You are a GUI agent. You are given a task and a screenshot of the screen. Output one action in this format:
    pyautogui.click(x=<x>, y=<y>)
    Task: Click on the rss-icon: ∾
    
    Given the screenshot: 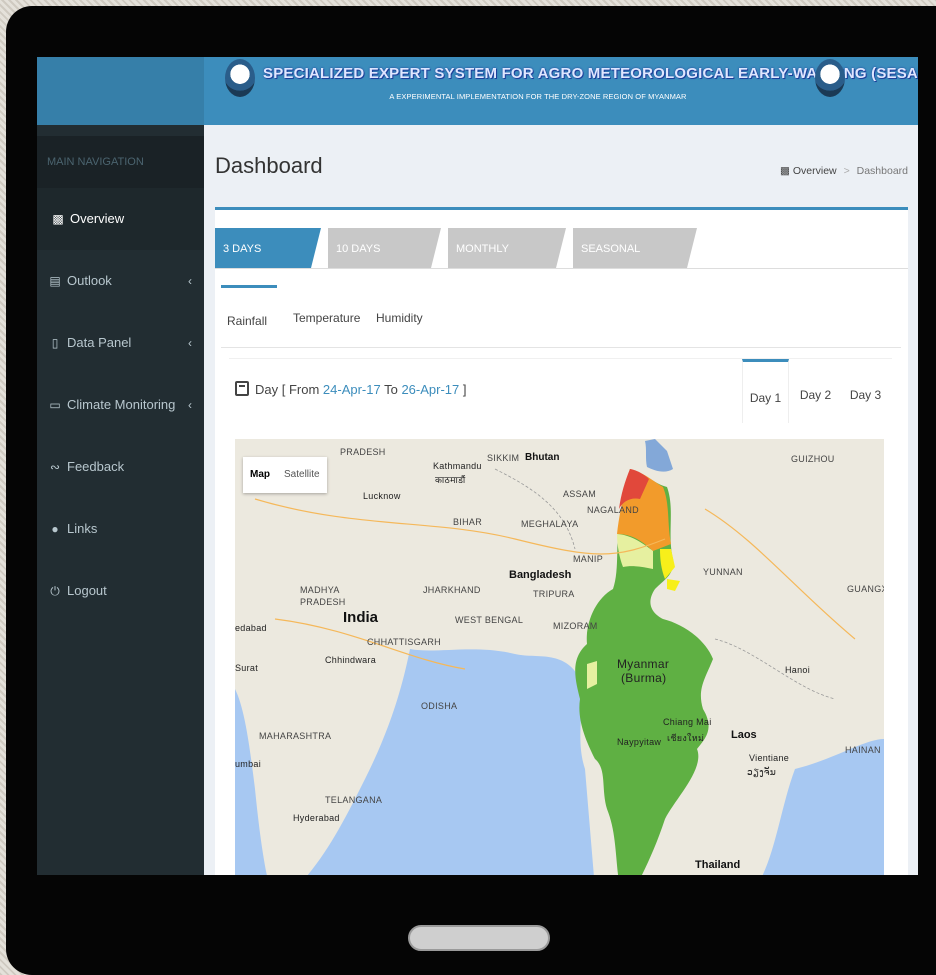 What is the action you would take?
    pyautogui.click(x=55, y=467)
    